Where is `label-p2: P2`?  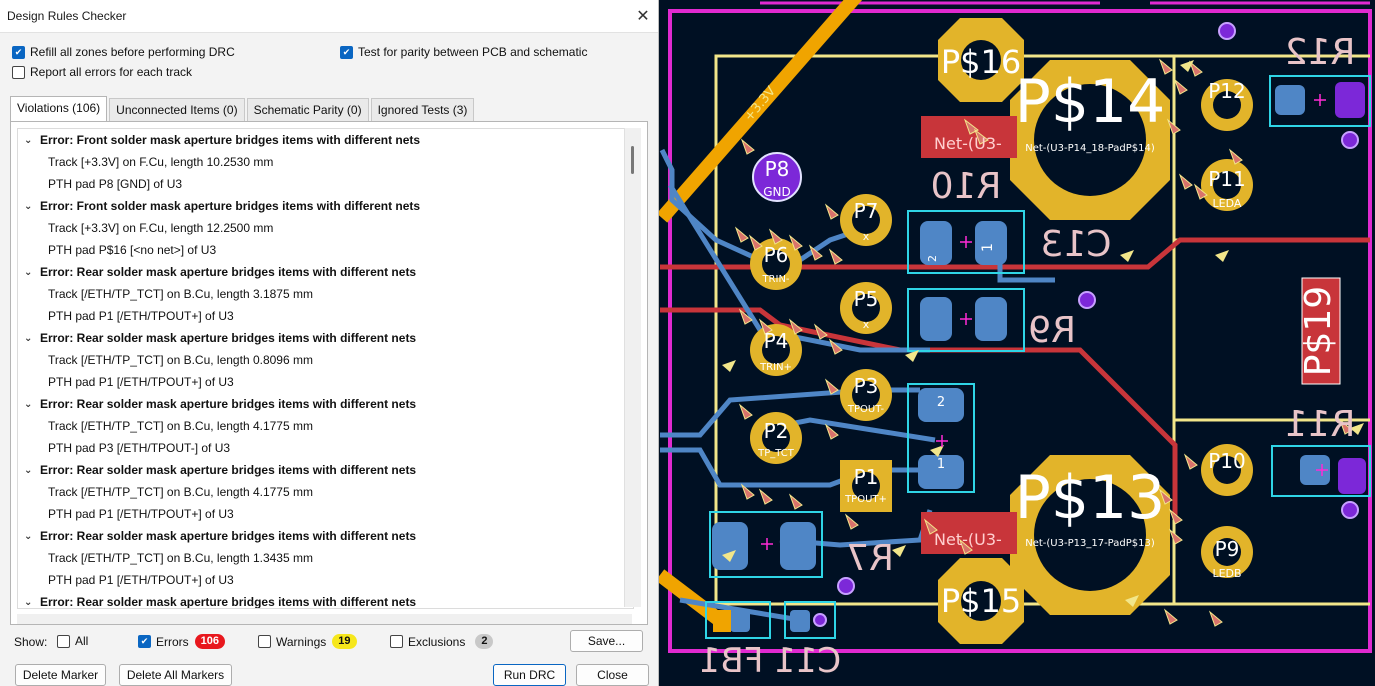
label-p2: P2 is located at coordinates (776, 431).